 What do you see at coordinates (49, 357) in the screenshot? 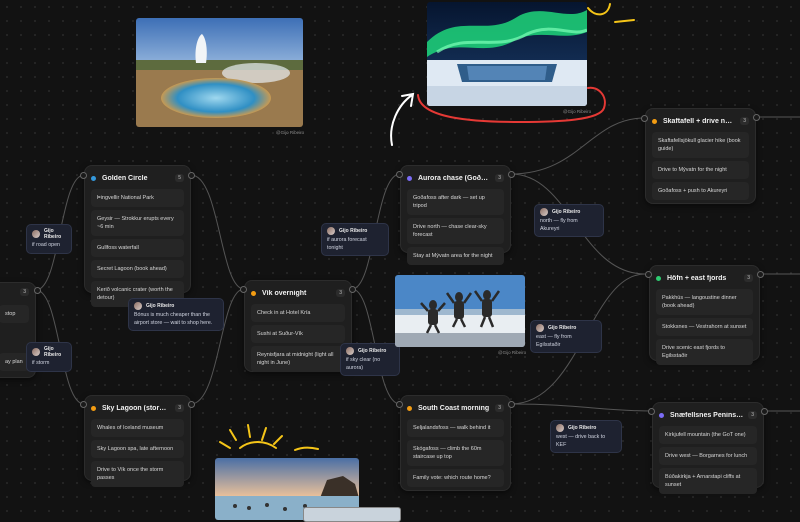
I see `comment-bubble: Gijo Ribeiro if storm` at bounding box center [49, 357].